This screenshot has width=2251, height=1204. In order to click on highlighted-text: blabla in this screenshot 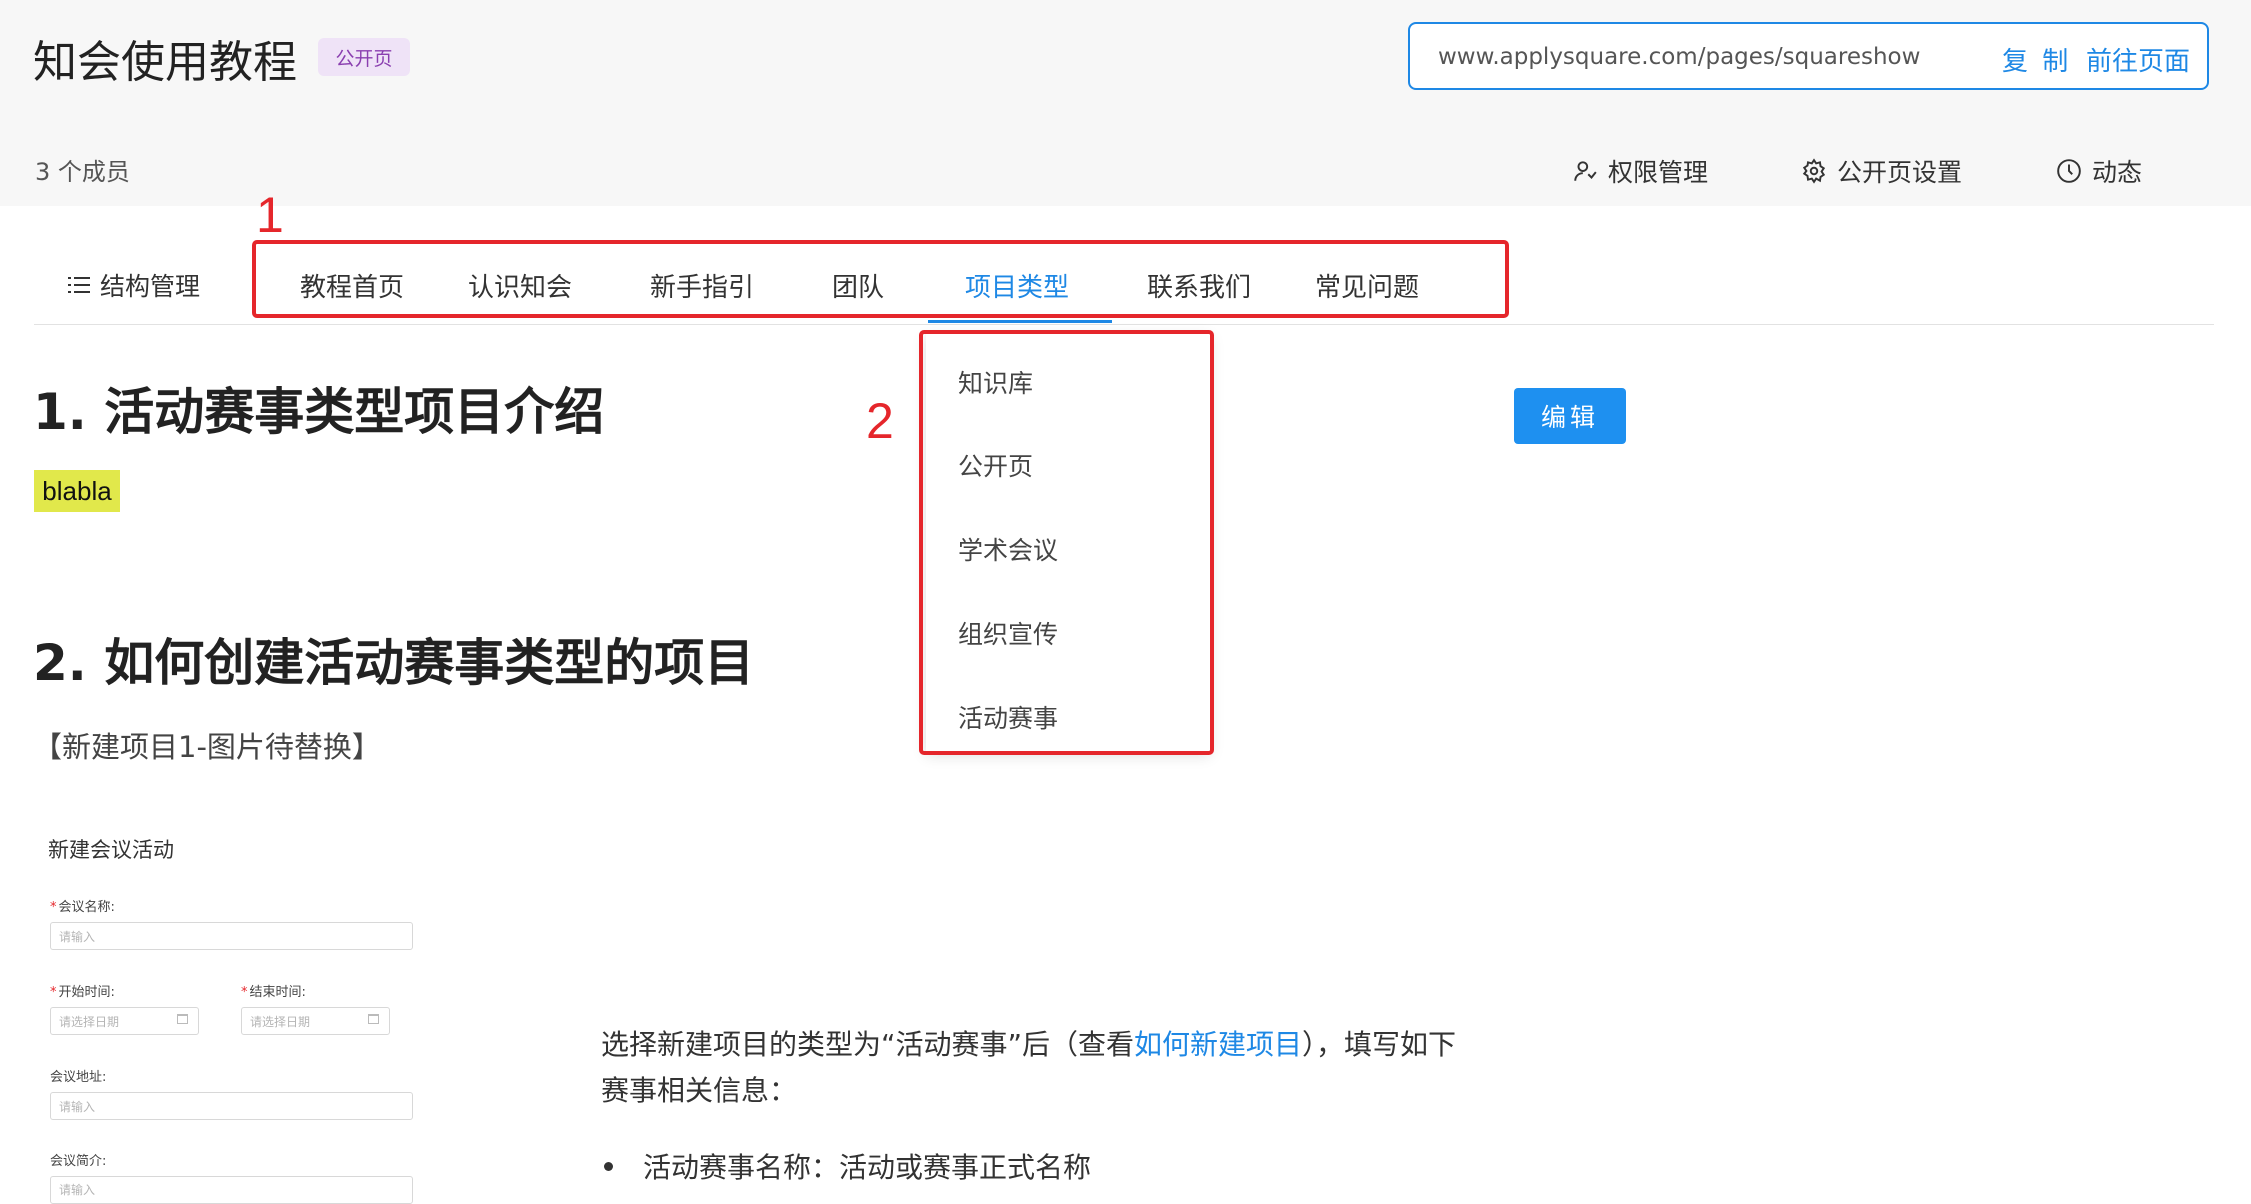, I will do `click(77, 491)`.